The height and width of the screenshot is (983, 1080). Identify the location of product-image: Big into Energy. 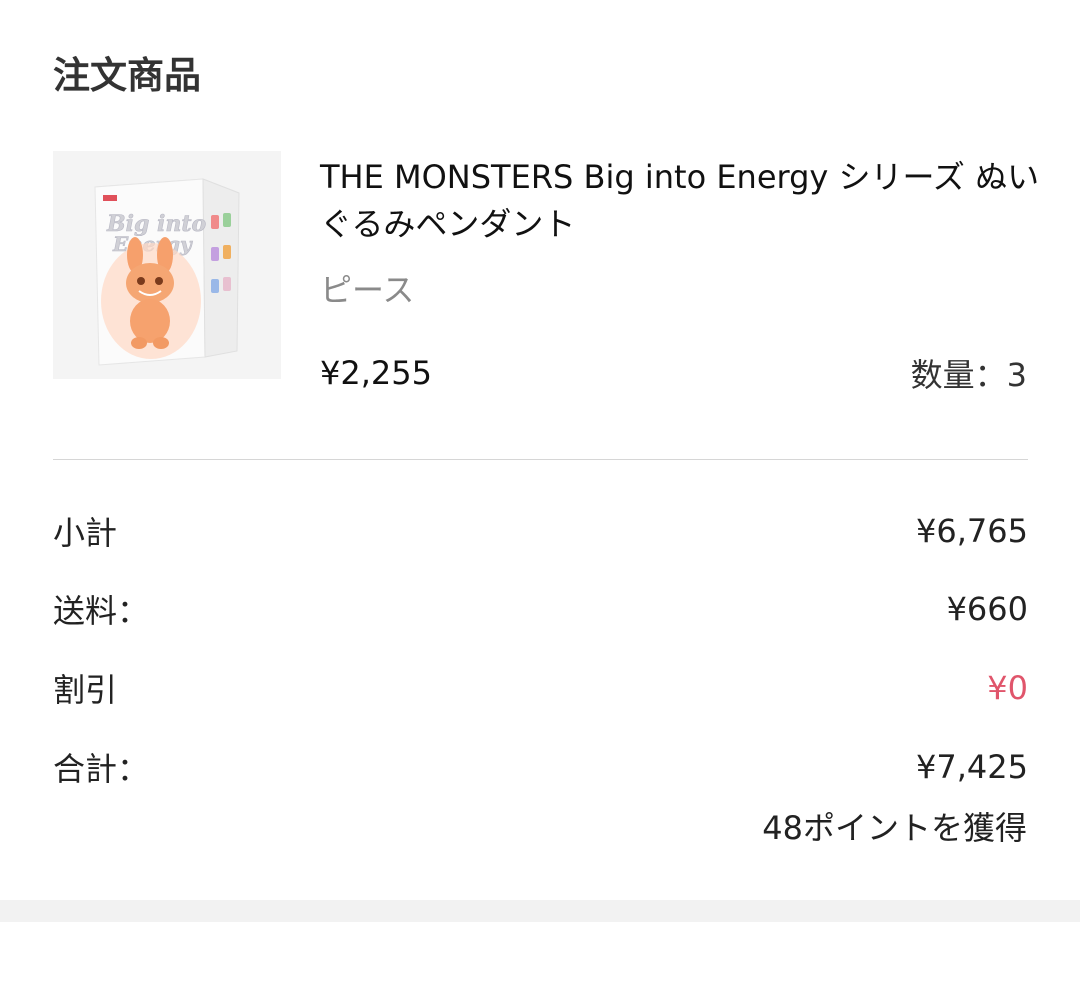
(167, 265).